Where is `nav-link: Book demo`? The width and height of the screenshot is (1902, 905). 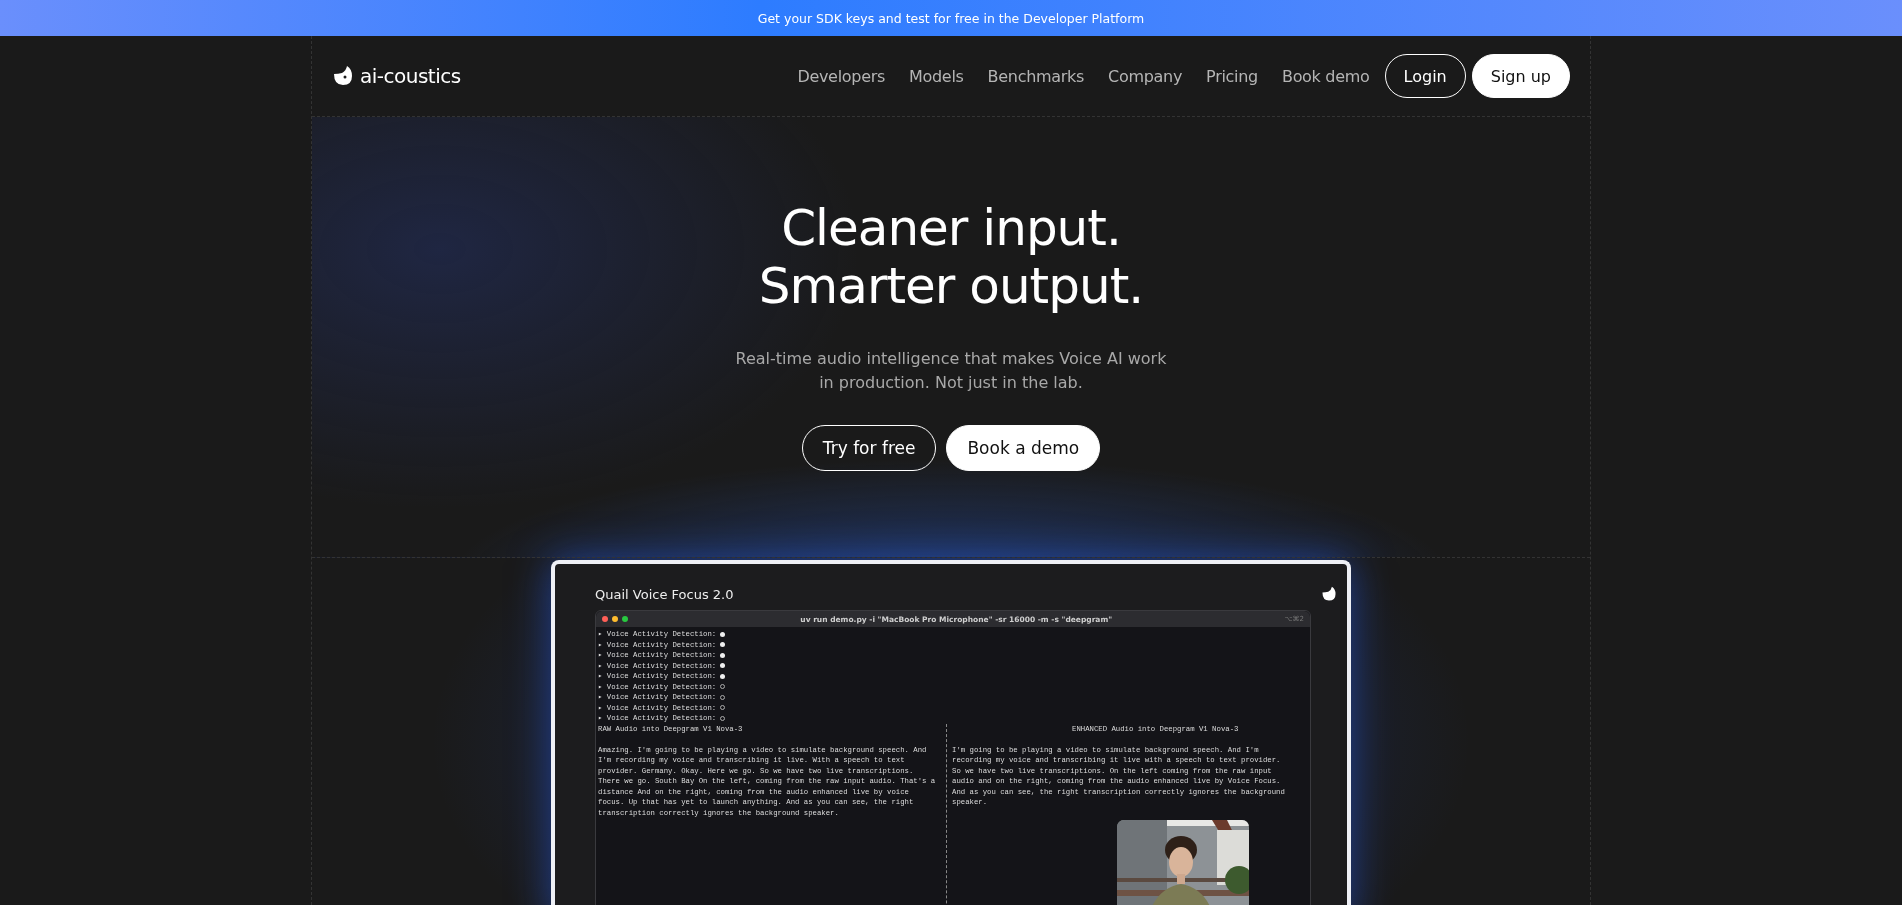
nav-link: Book demo is located at coordinates (1325, 76).